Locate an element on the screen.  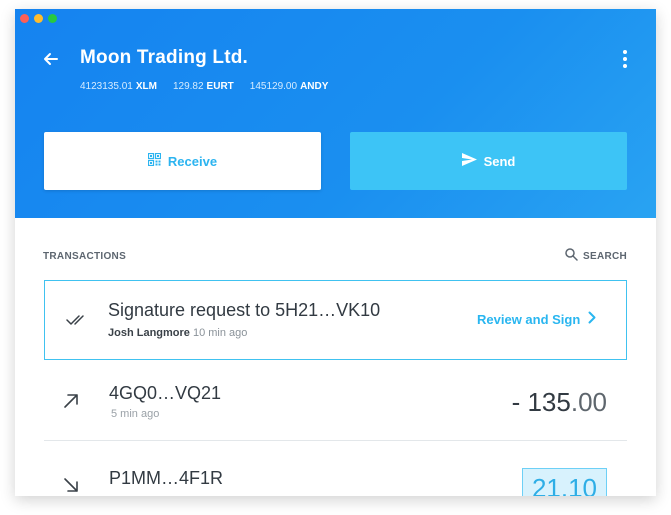
send-button: Send is located at coordinates (488, 161).